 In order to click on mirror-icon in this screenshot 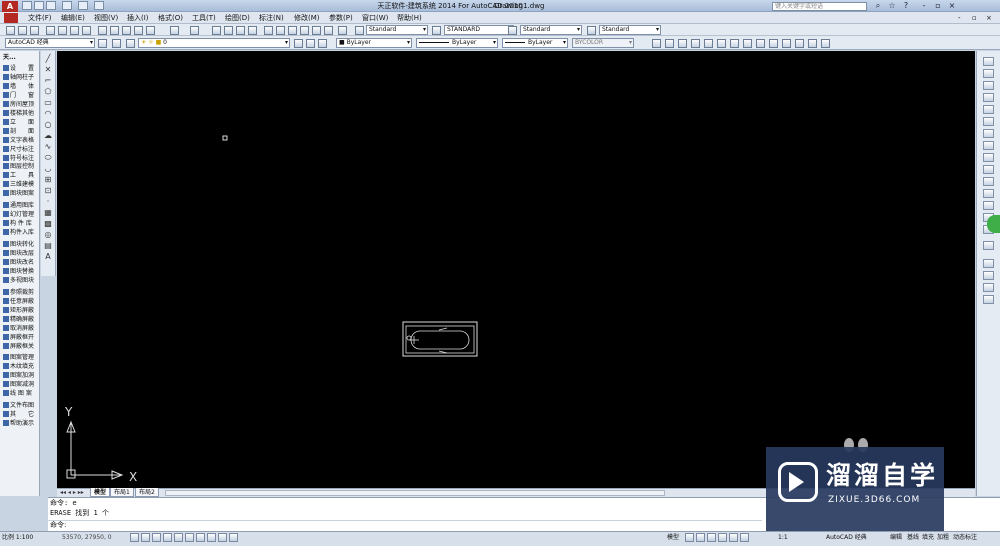, I will do `click(988, 85)`.